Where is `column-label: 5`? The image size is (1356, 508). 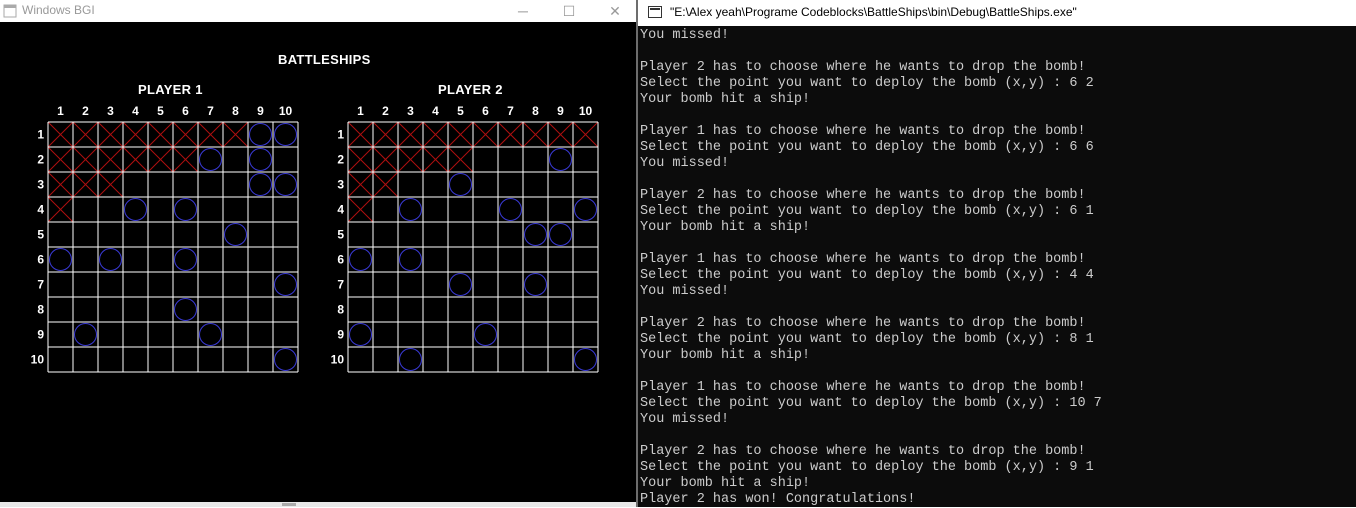
column-label: 5 is located at coordinates (460, 111).